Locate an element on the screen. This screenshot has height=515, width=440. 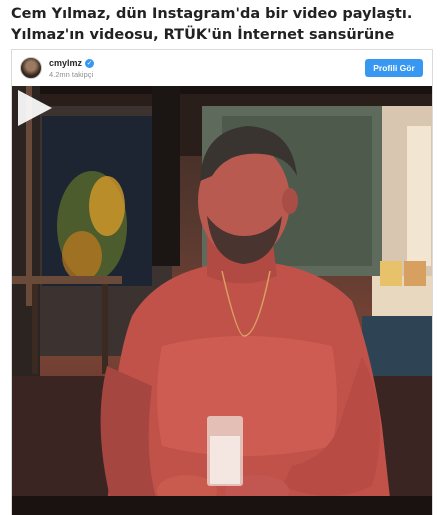
follower-count: 4.2mn takipçi is located at coordinates (71, 74).